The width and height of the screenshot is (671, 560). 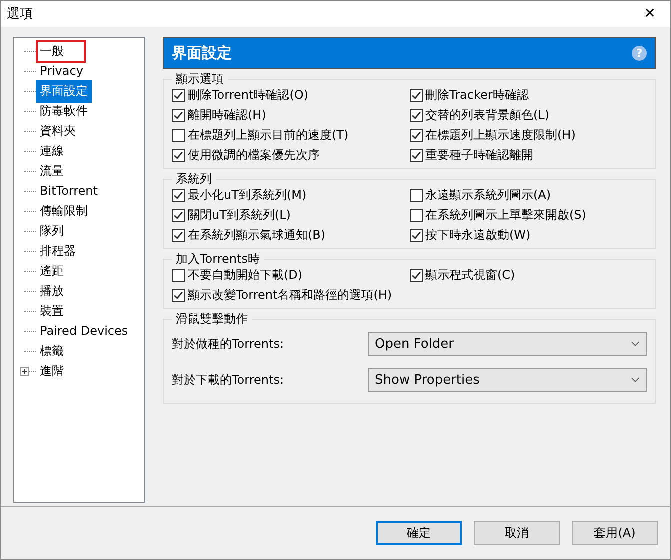 What do you see at coordinates (61, 51) in the screenshot?
I see `tree-item: 一般` at bounding box center [61, 51].